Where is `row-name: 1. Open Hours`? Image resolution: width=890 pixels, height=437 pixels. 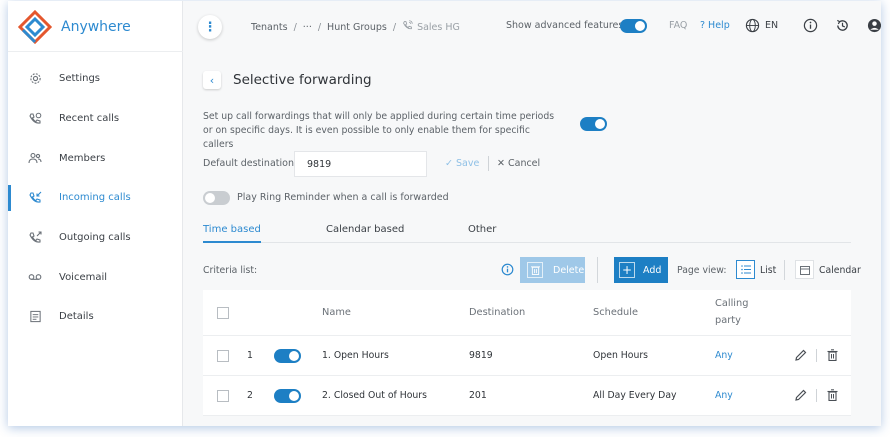
row-name: 1. Open Hours is located at coordinates (355, 355).